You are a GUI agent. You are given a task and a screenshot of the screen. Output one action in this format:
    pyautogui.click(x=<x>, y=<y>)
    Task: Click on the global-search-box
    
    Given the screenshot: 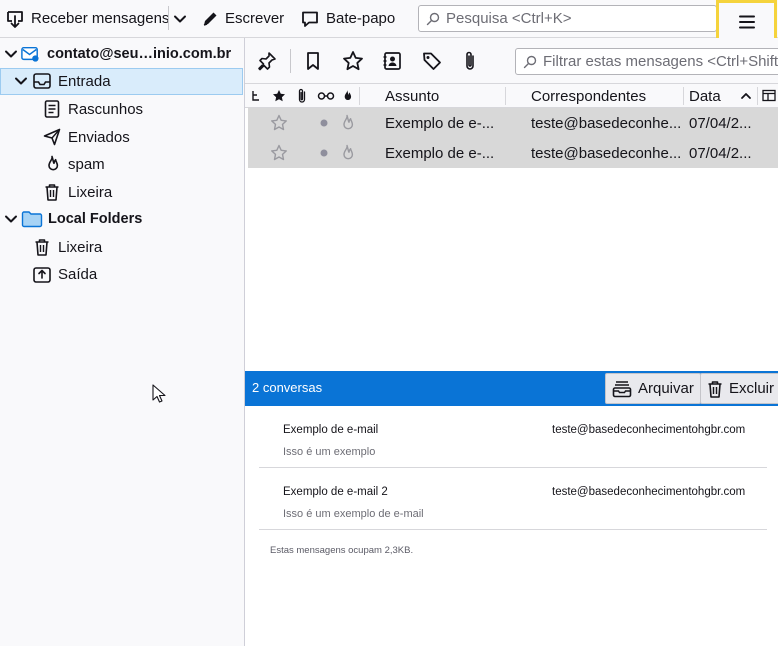 What is the action you would take?
    pyautogui.click(x=567, y=18)
    